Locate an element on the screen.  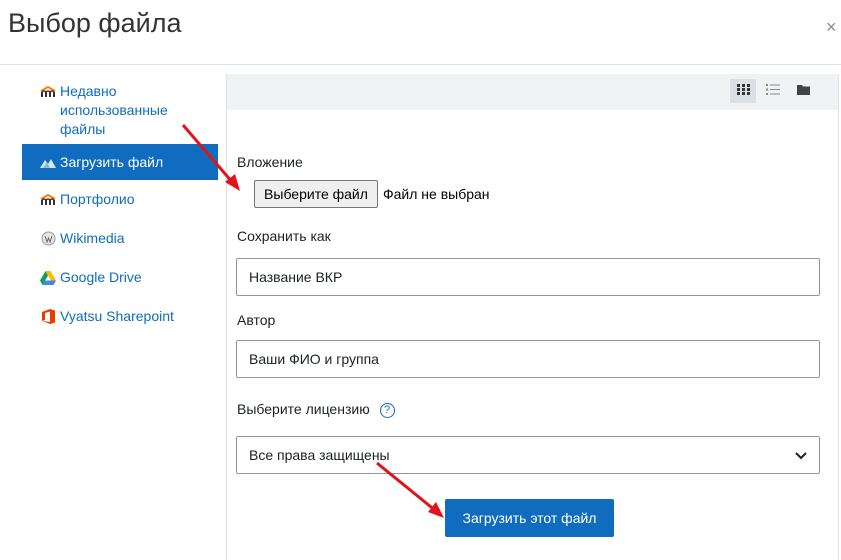
sidebar-item-wikimedia: Wikimedia is located at coordinates (120, 238).